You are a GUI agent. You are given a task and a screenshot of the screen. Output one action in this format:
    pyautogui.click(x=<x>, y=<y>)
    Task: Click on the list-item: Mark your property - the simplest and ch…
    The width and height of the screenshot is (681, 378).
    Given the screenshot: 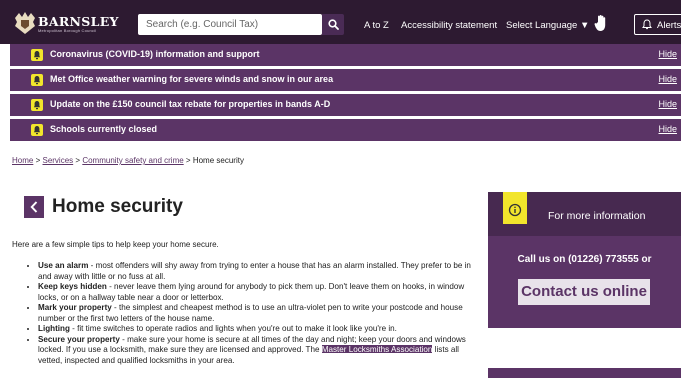 What is the action you would take?
    pyautogui.click(x=258, y=313)
    